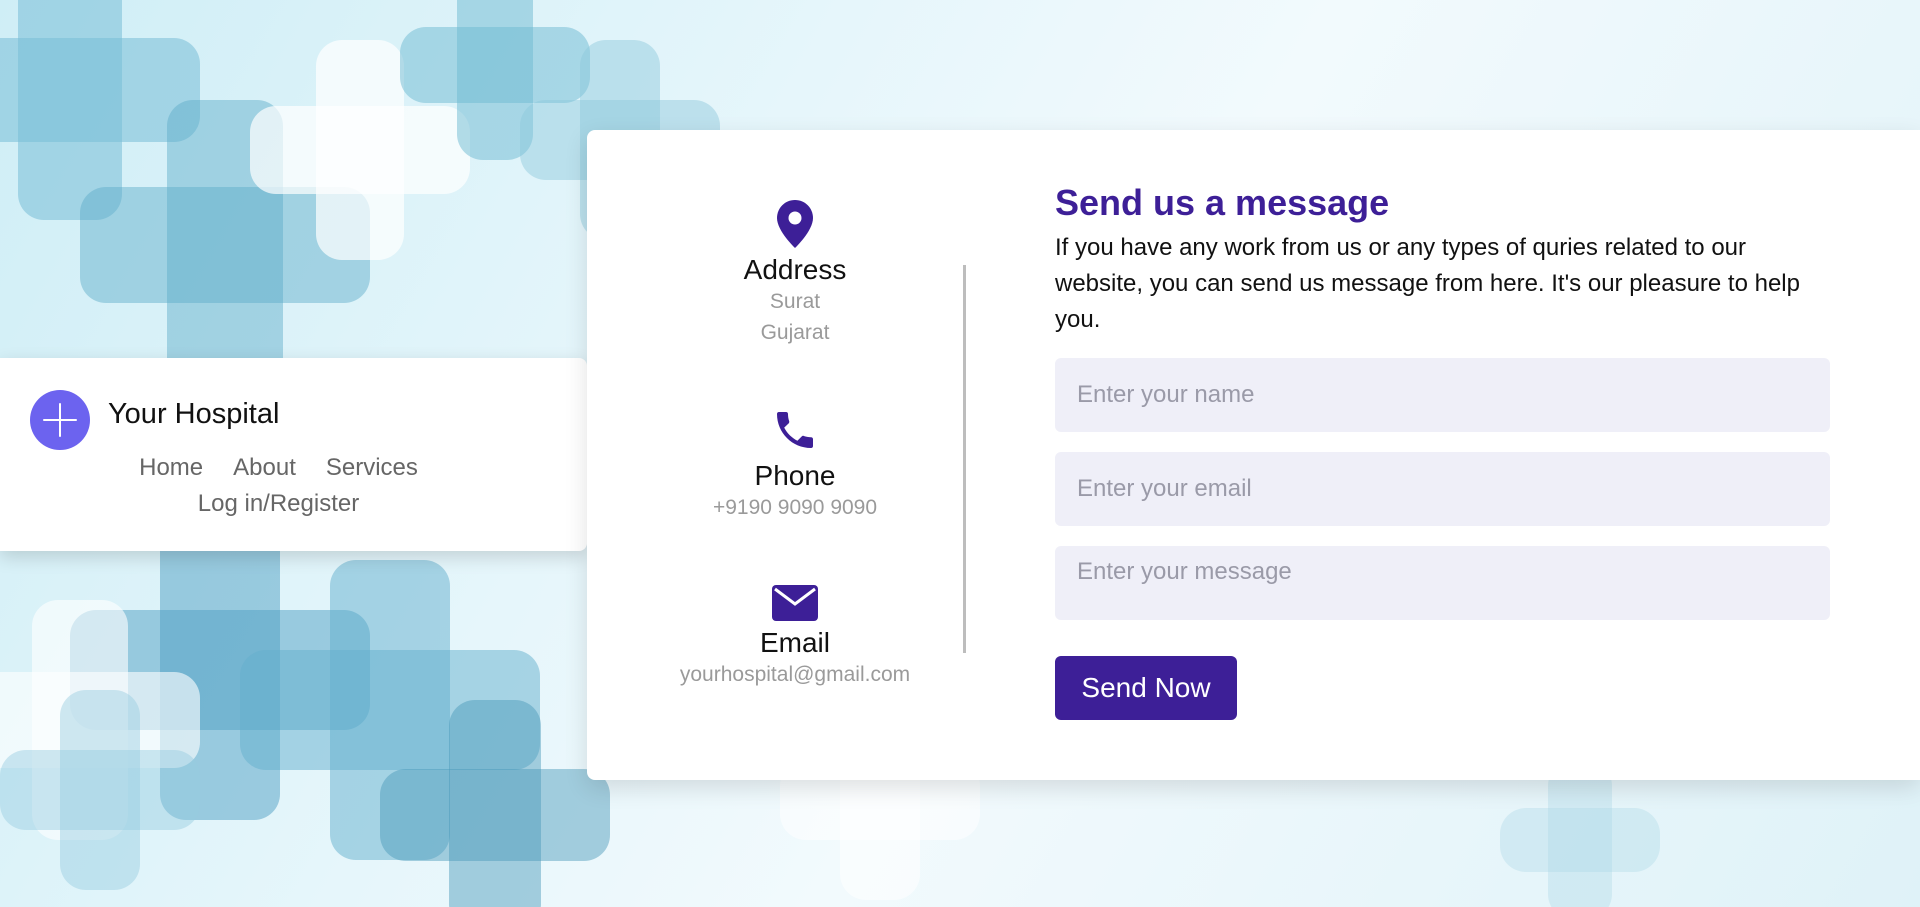  Describe the element at coordinates (795, 507) in the screenshot. I see `phone-value: +9190 9090 9090` at that location.